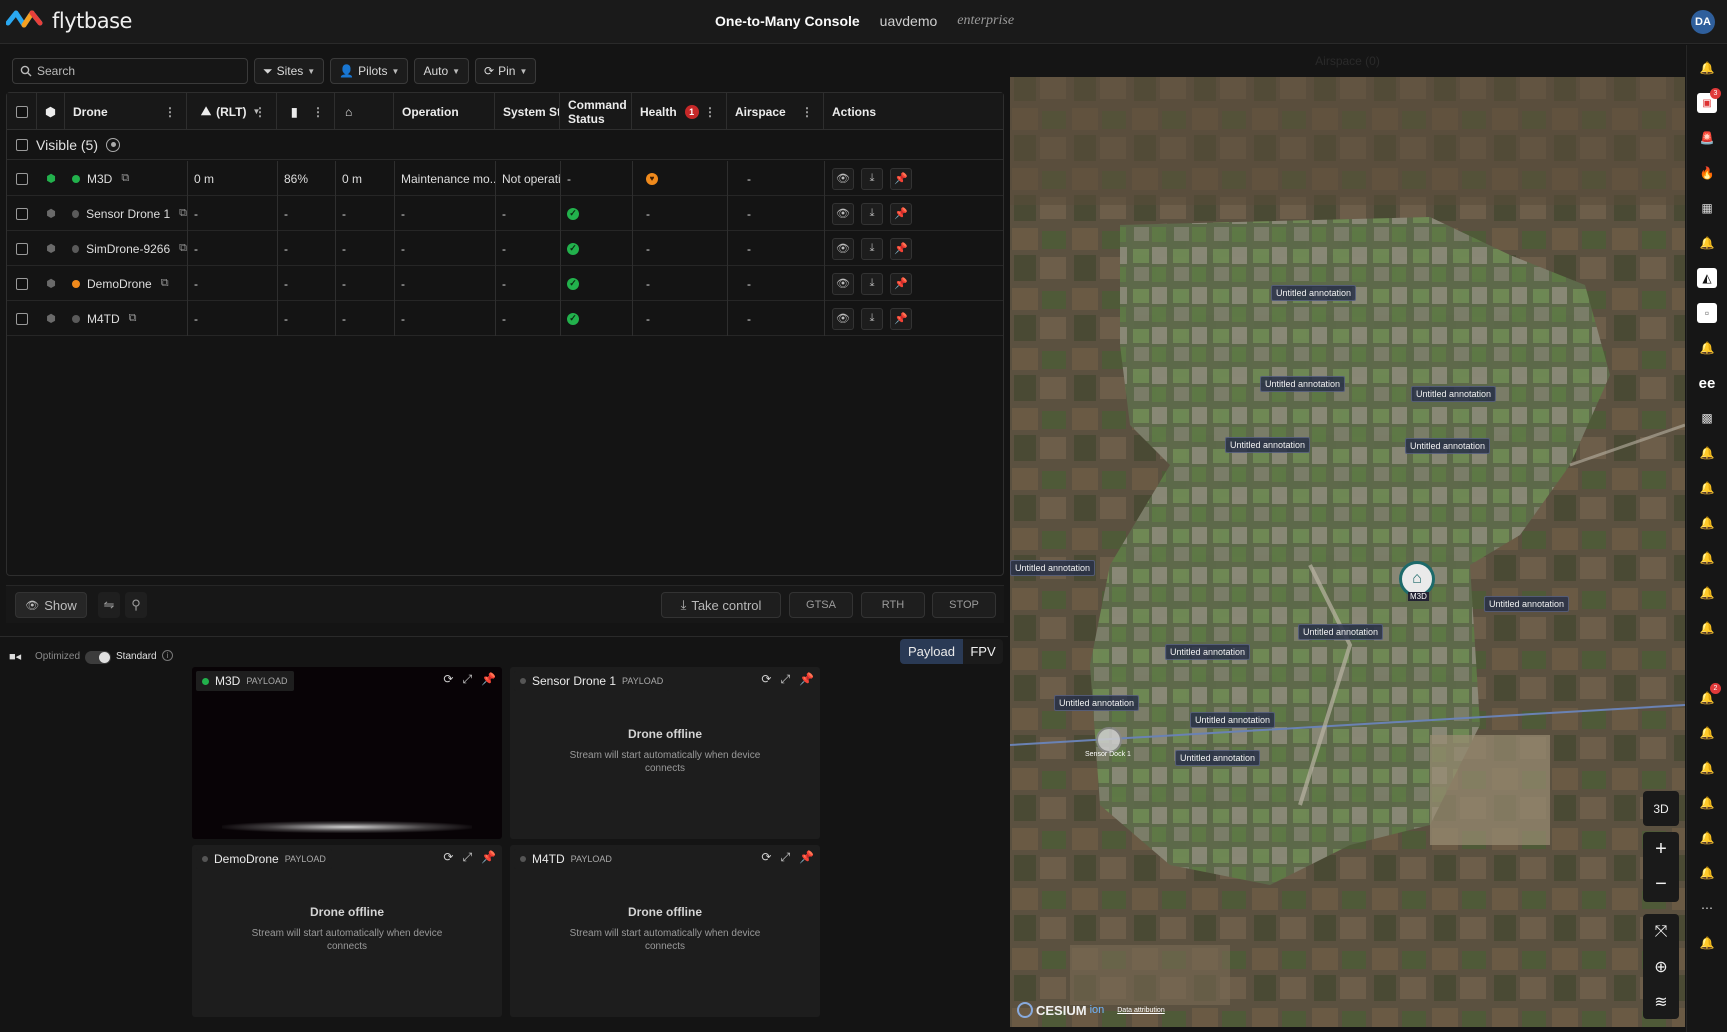 The height and width of the screenshot is (1032, 1727). Describe the element at coordinates (113, 144) in the screenshot. I see `target-icon` at that location.